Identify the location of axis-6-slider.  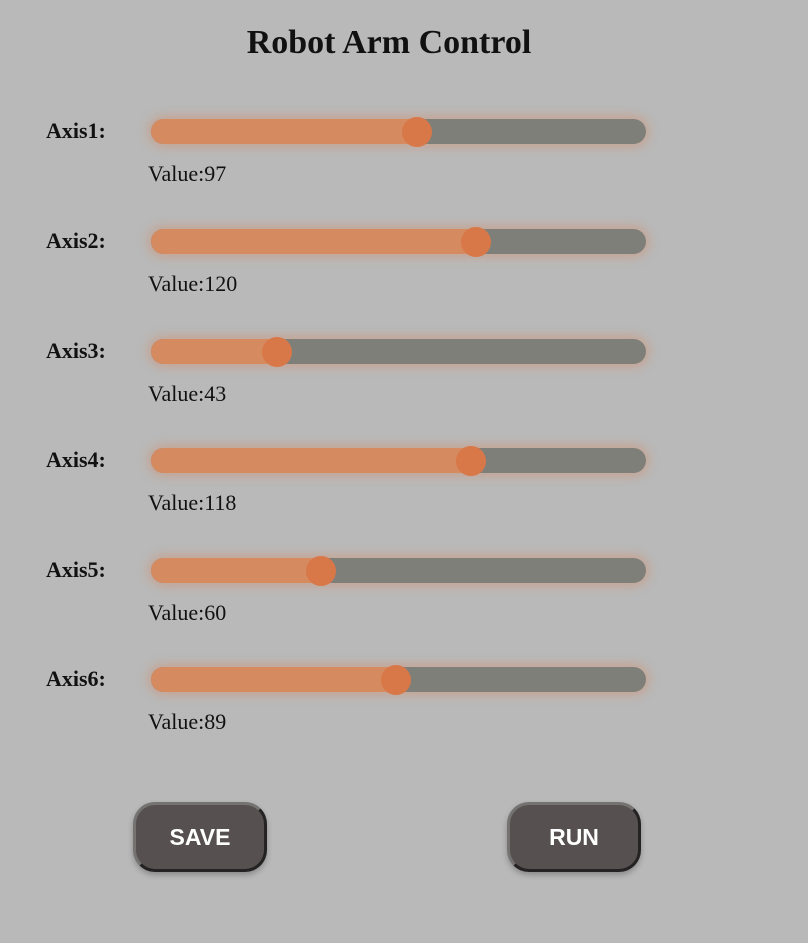
(398, 679).